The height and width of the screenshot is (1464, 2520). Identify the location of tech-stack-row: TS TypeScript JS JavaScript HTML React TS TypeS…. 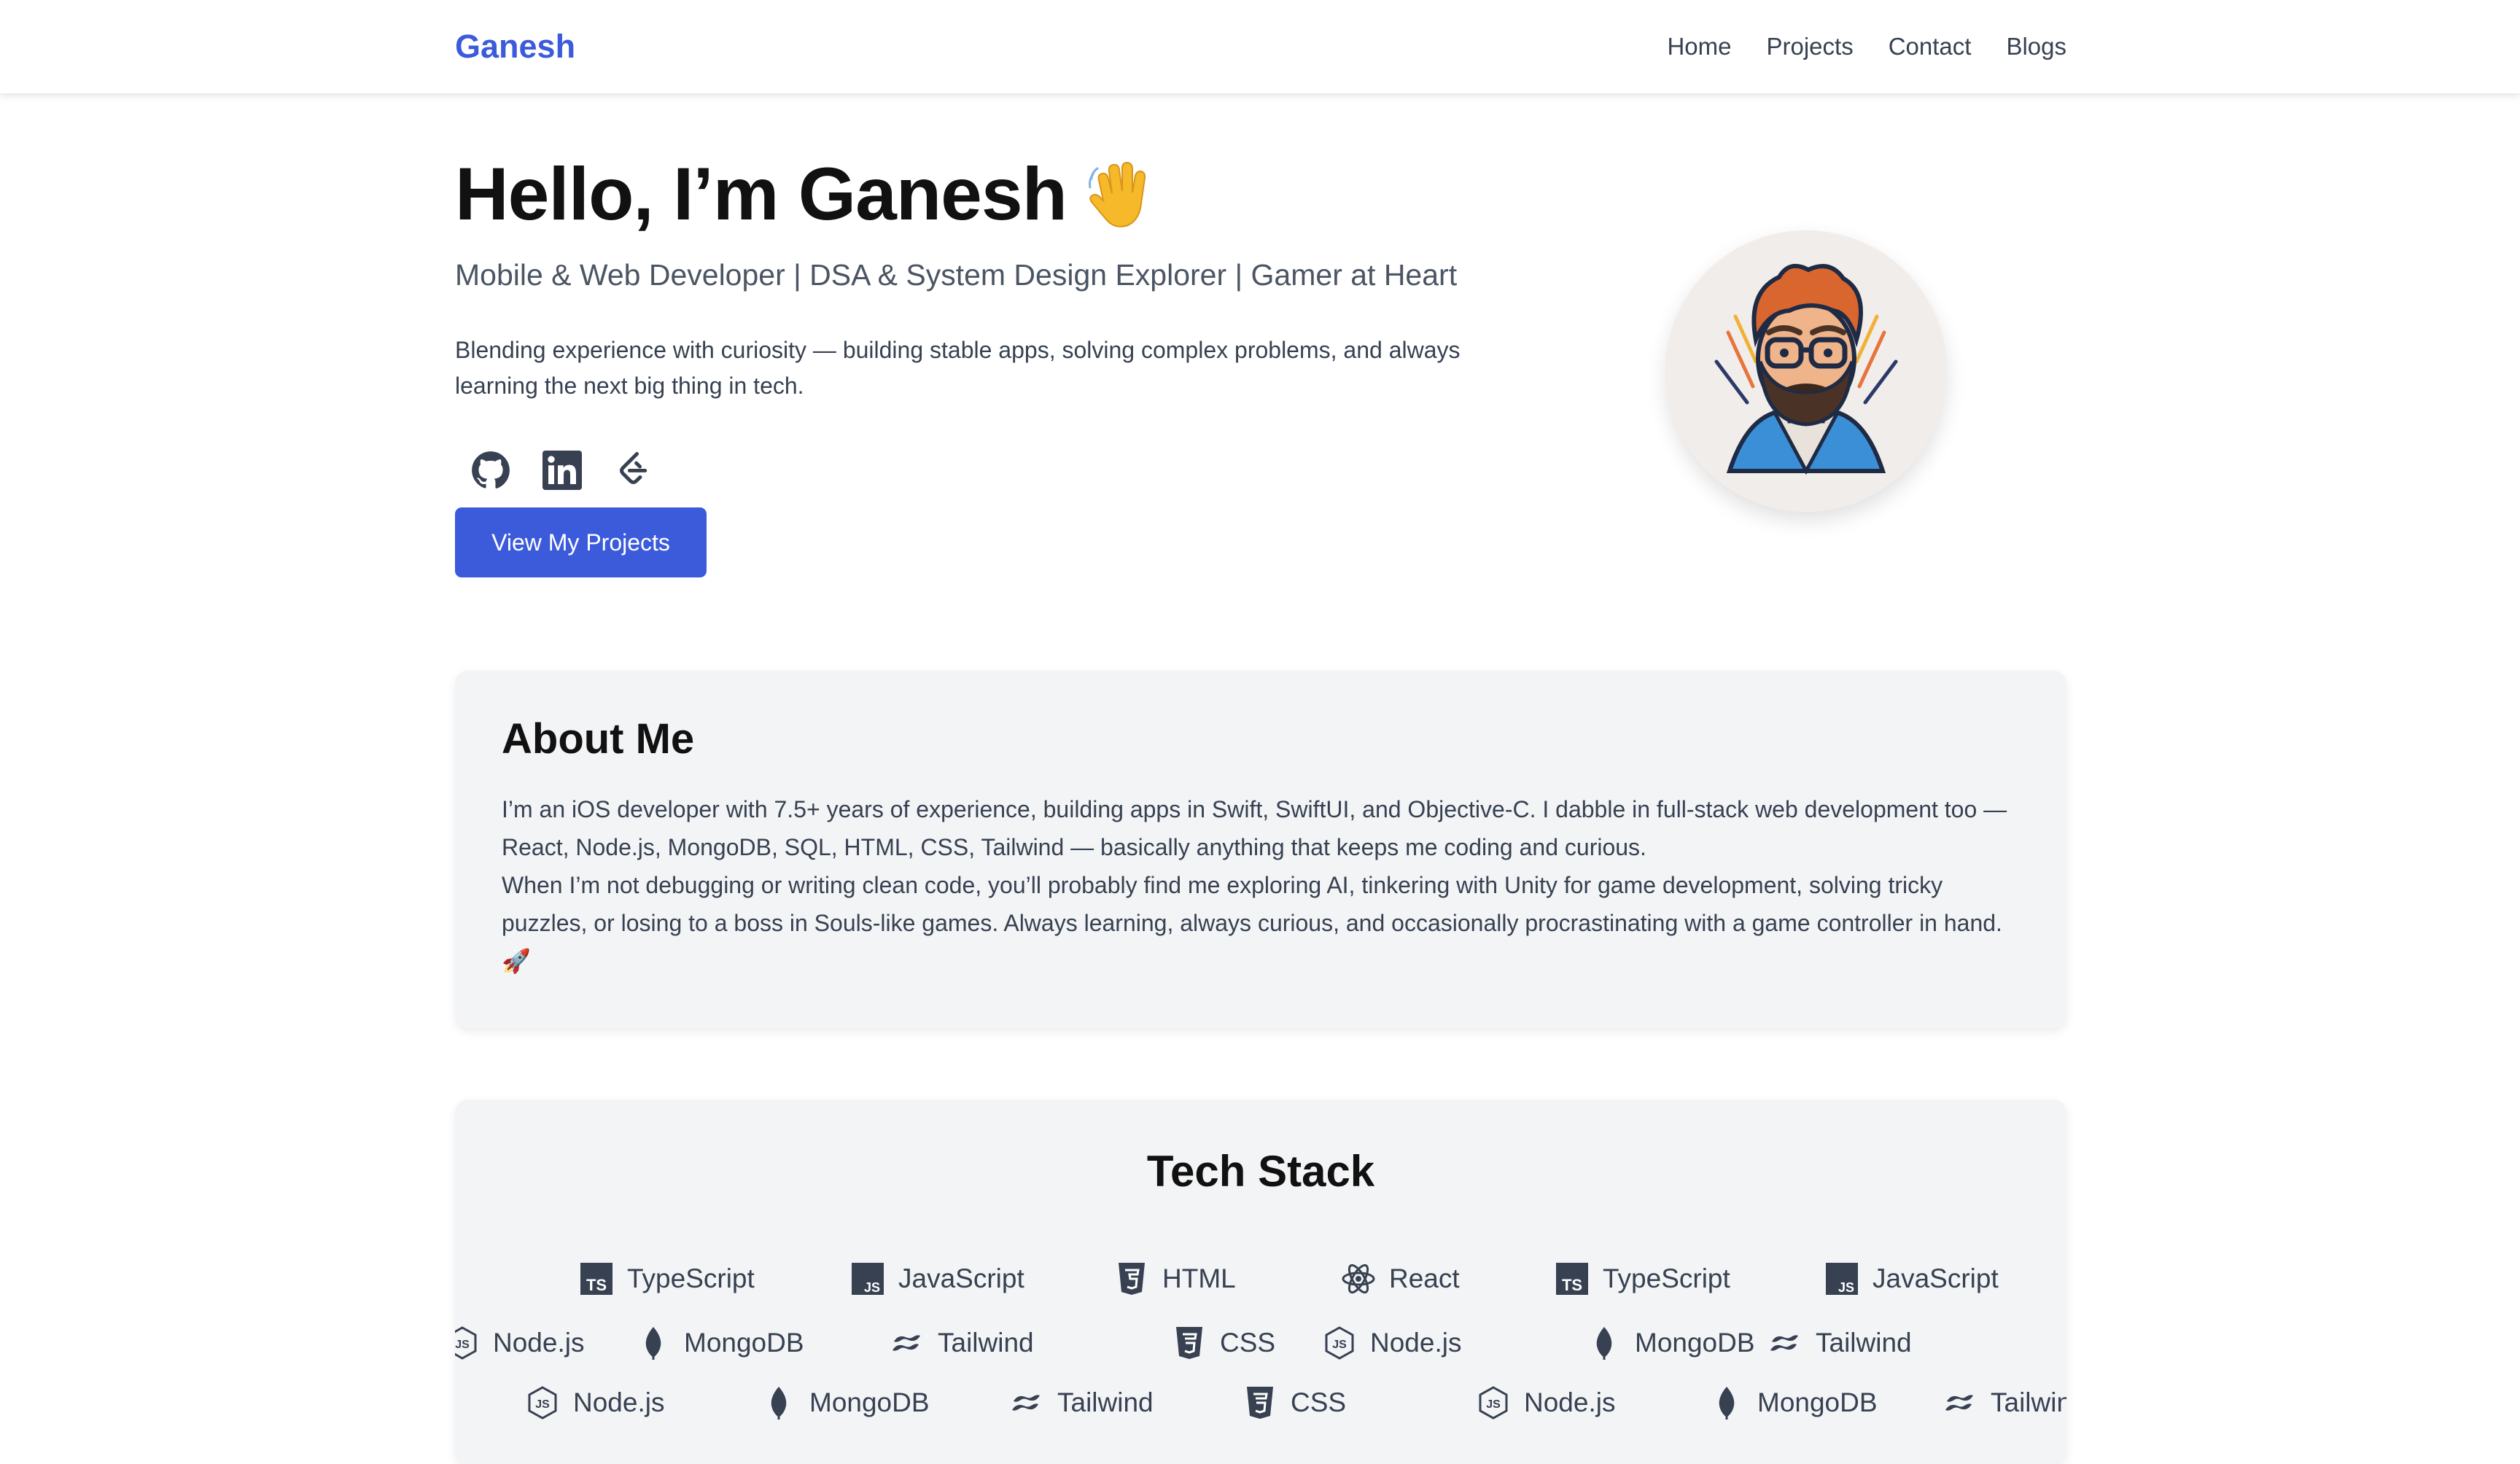
(1260, 1279).